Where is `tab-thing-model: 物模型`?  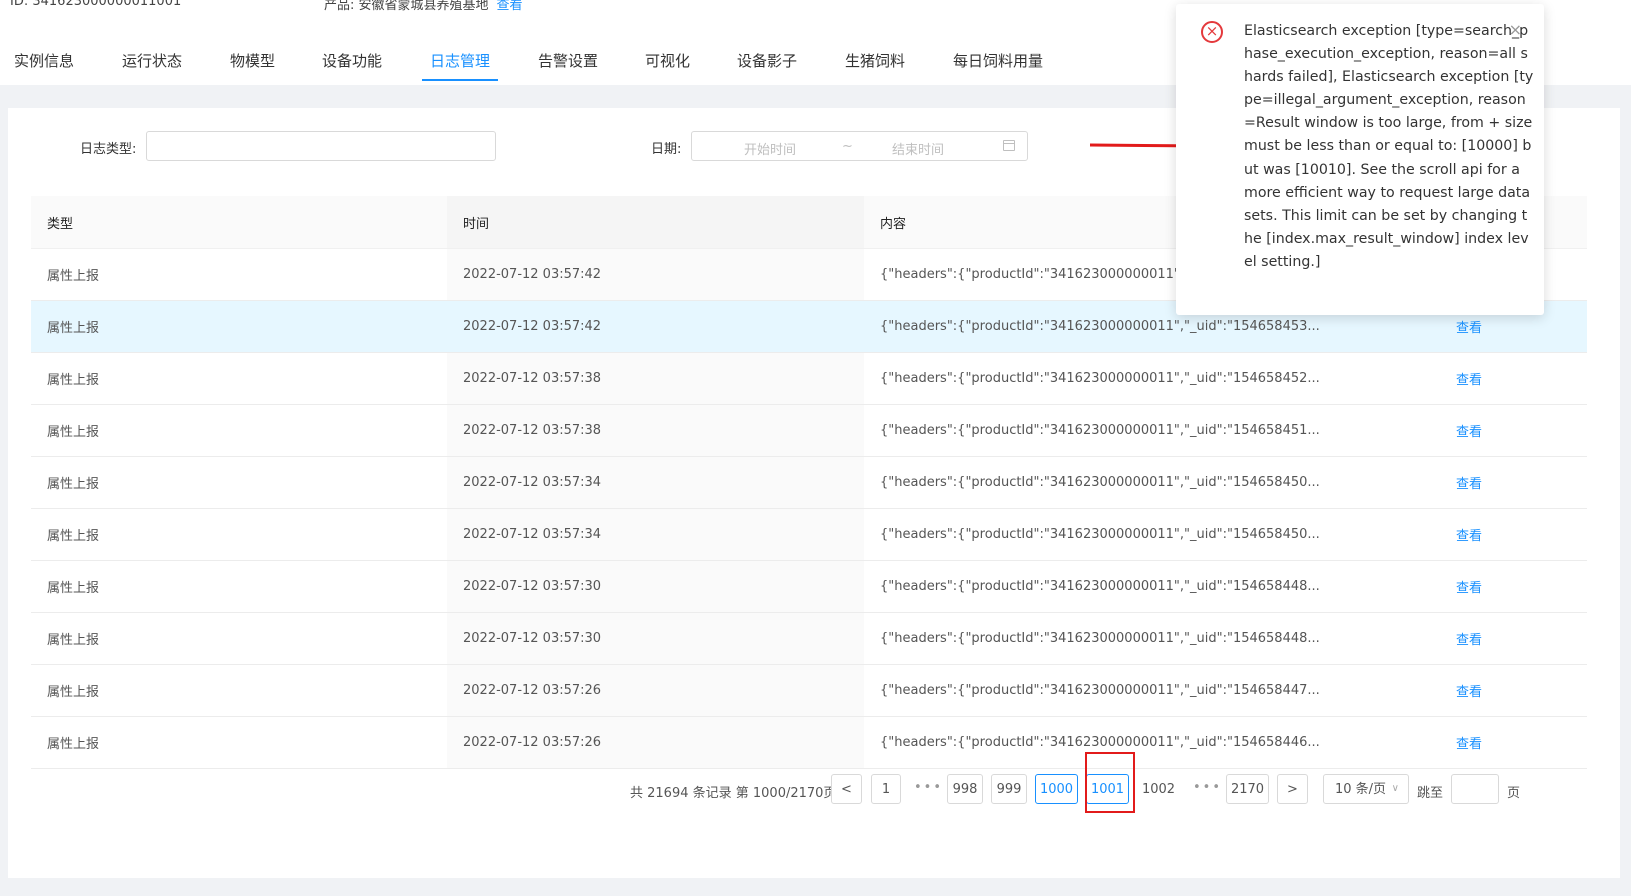
tab-thing-model: 物模型 is located at coordinates (252, 64).